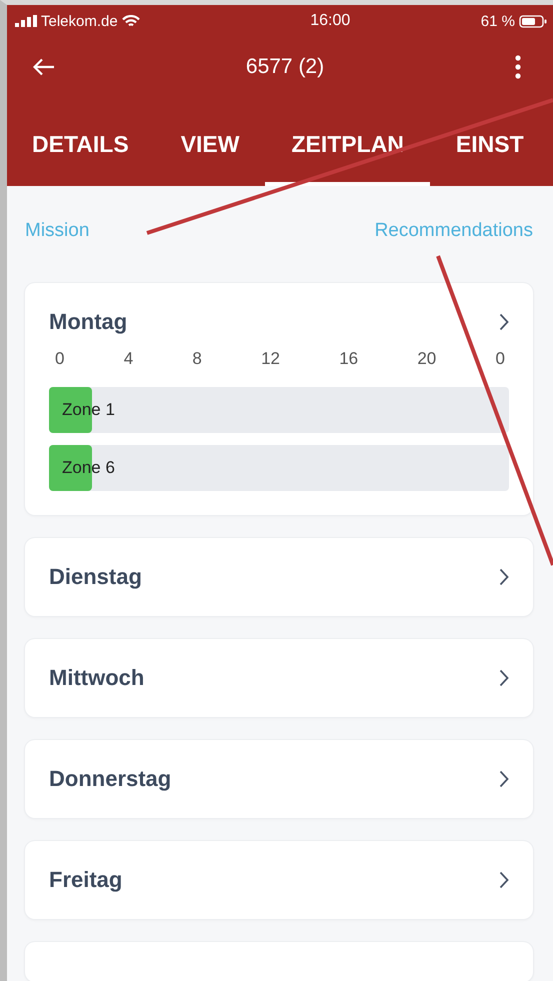 The width and height of the screenshot is (553, 981). What do you see at coordinates (279, 880) in the screenshot?
I see `day-card: Freitag` at bounding box center [279, 880].